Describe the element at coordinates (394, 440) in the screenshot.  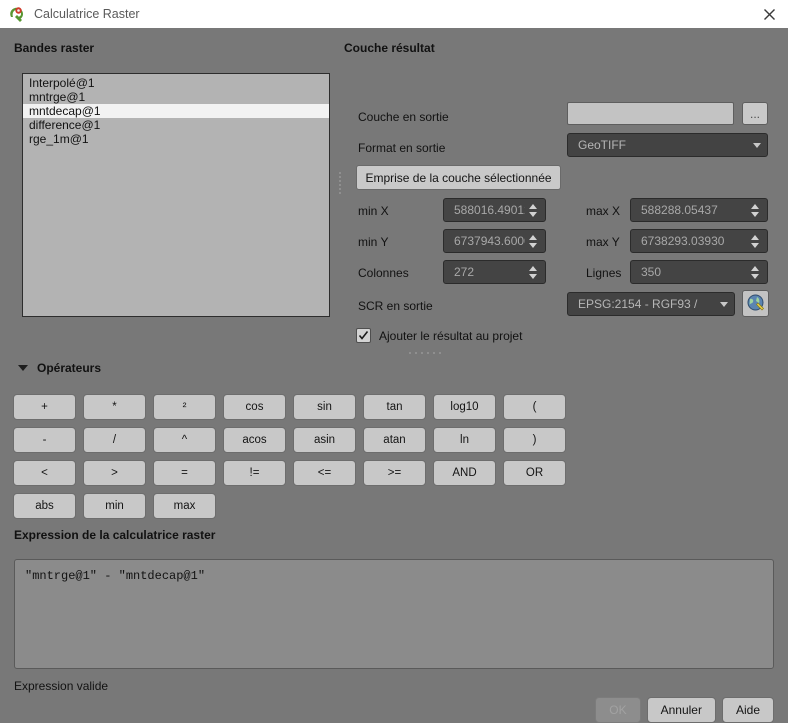
I see `operator-button: atan` at that location.